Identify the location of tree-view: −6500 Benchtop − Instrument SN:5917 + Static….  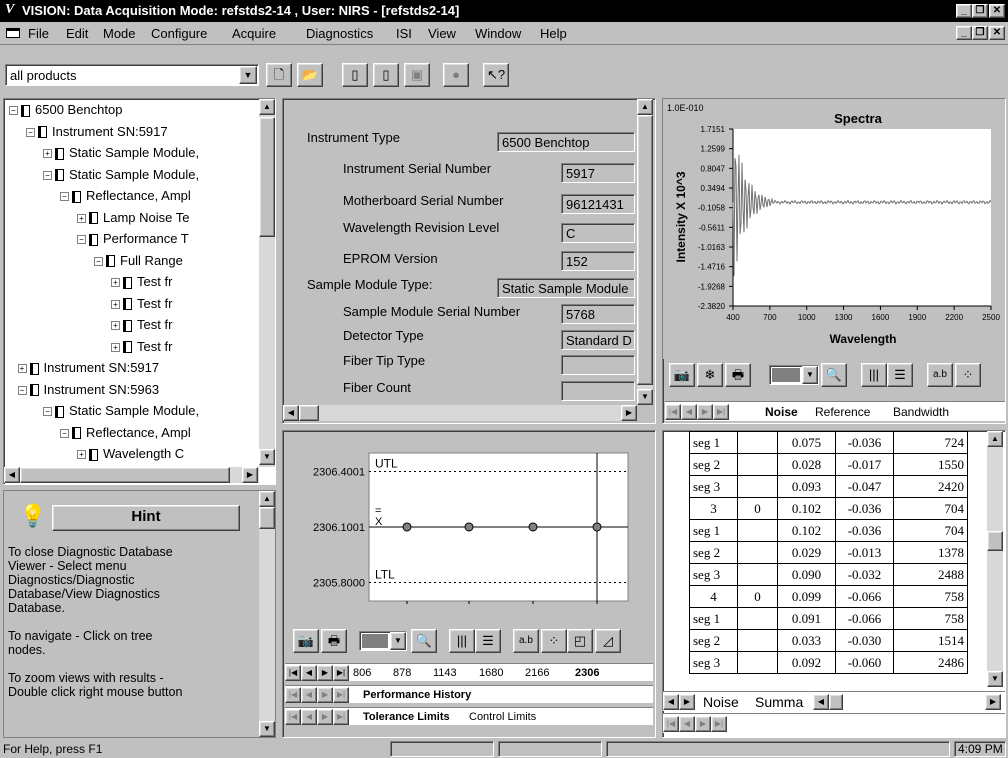
(139, 291).